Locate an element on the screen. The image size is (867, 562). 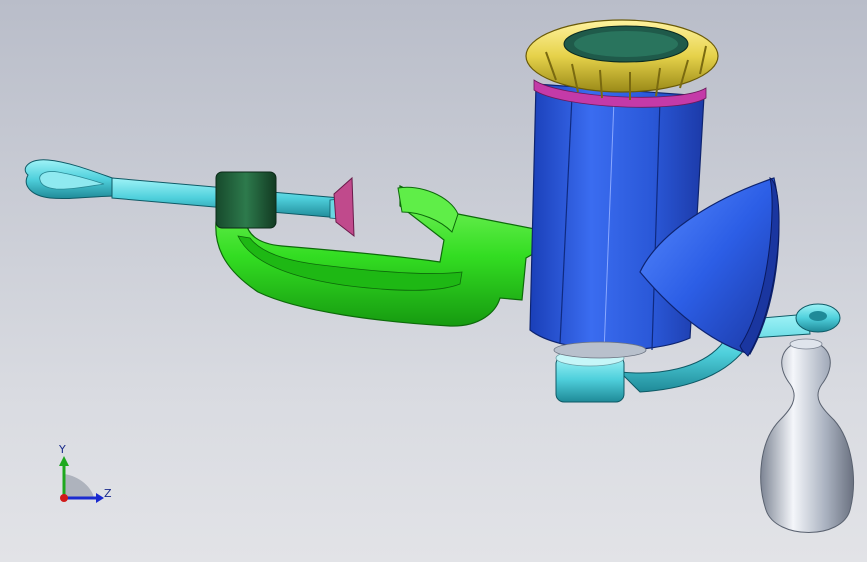
grinder-body is located at coordinates (617, 221).